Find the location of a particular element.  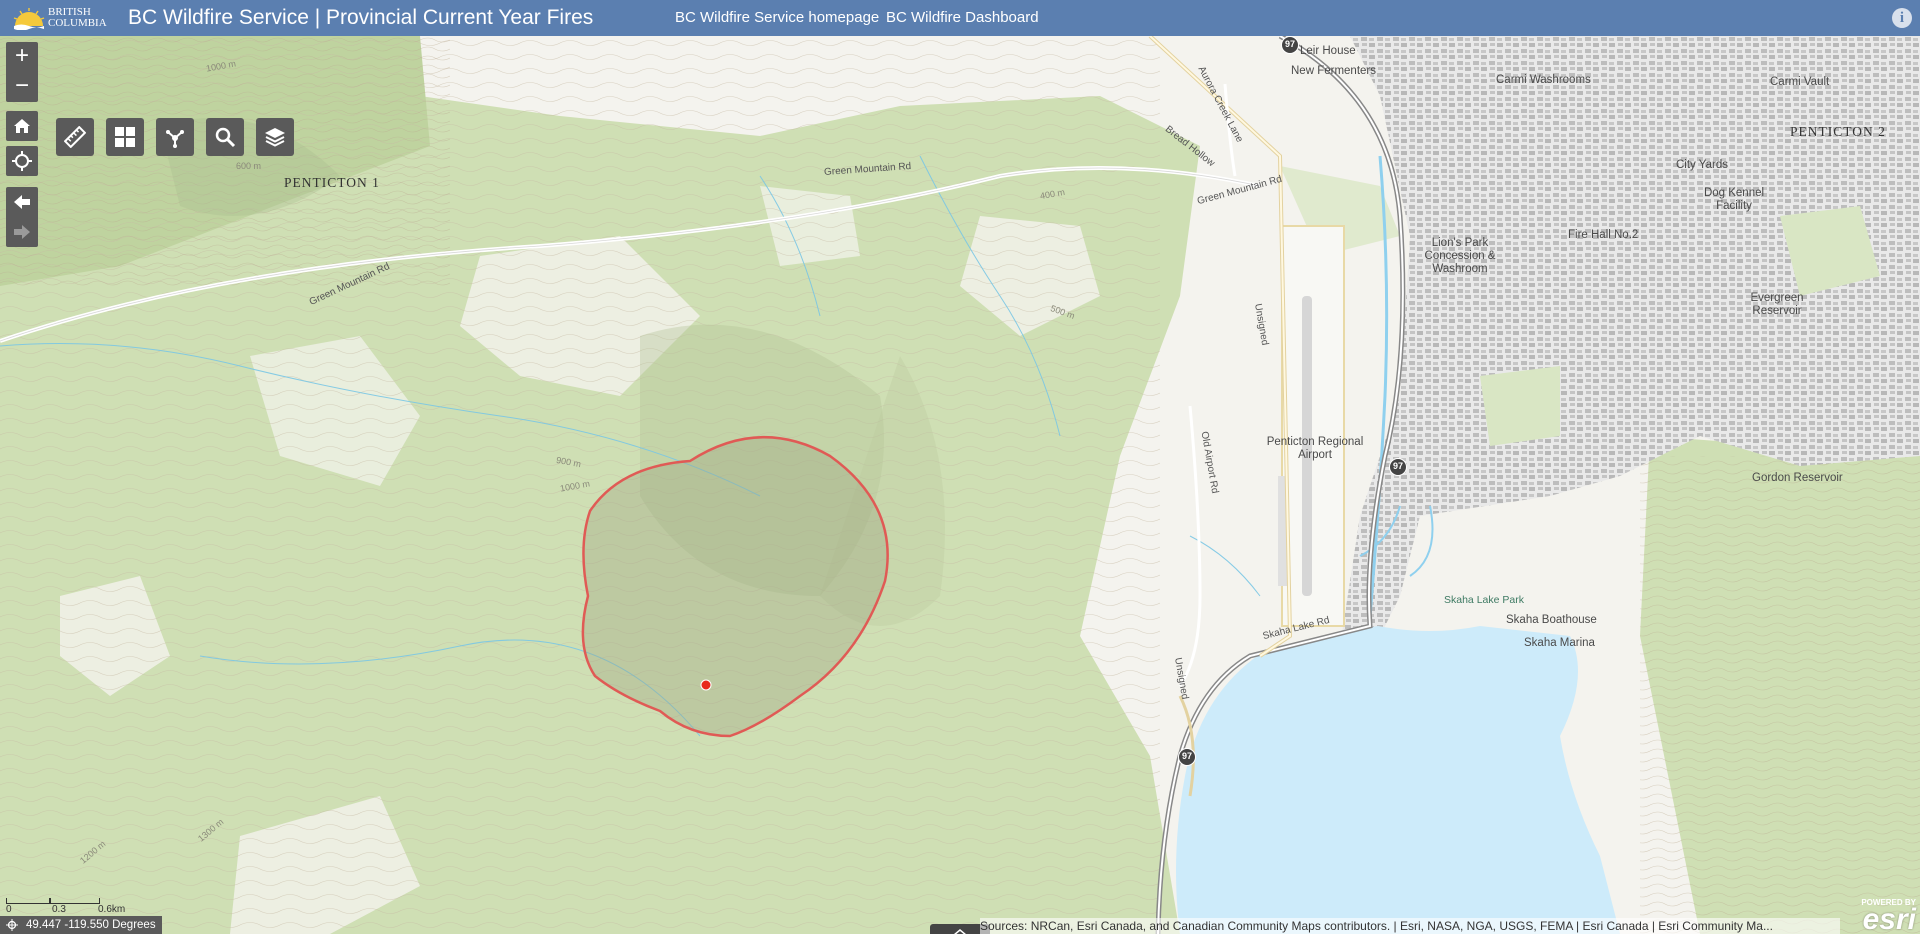

home-button is located at coordinates (22, 126).